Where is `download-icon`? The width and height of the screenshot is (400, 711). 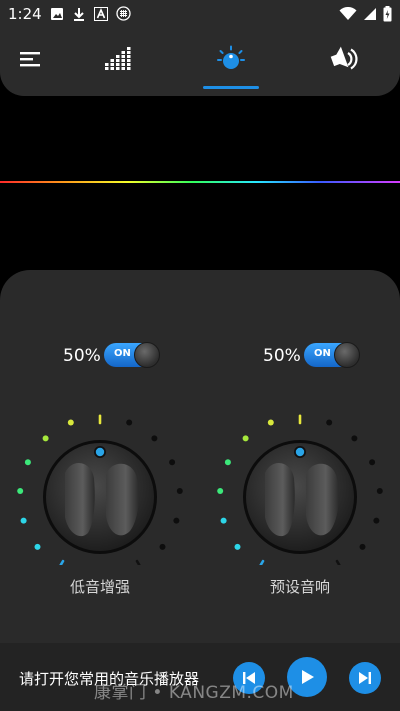 download-icon is located at coordinates (79, 14).